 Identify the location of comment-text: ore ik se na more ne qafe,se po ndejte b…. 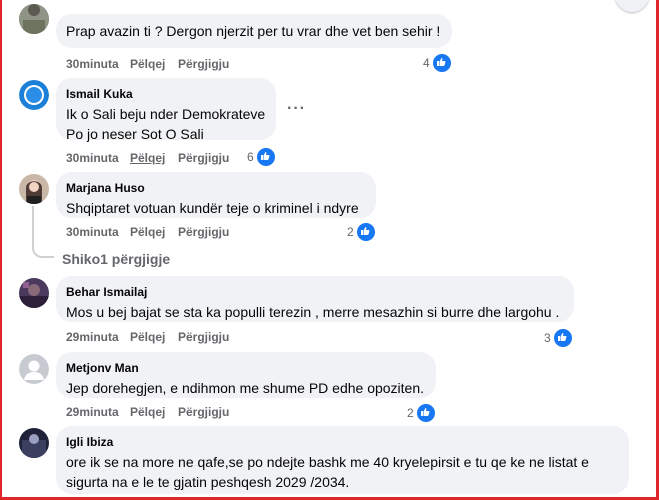
(327, 462).